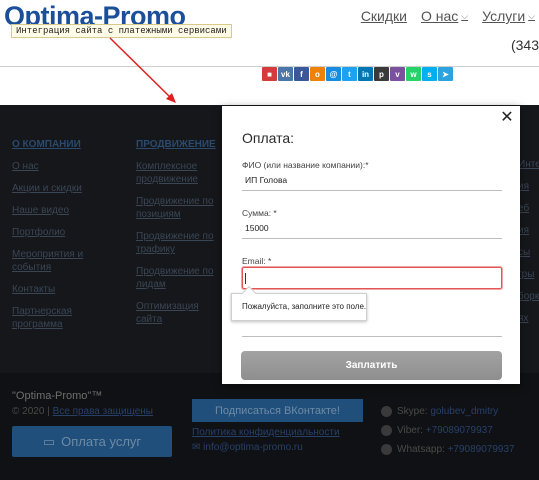 The image size is (539, 480). Describe the element at coordinates (421, 449) in the screenshot. I see `contact-label: Whatsapp:` at that location.